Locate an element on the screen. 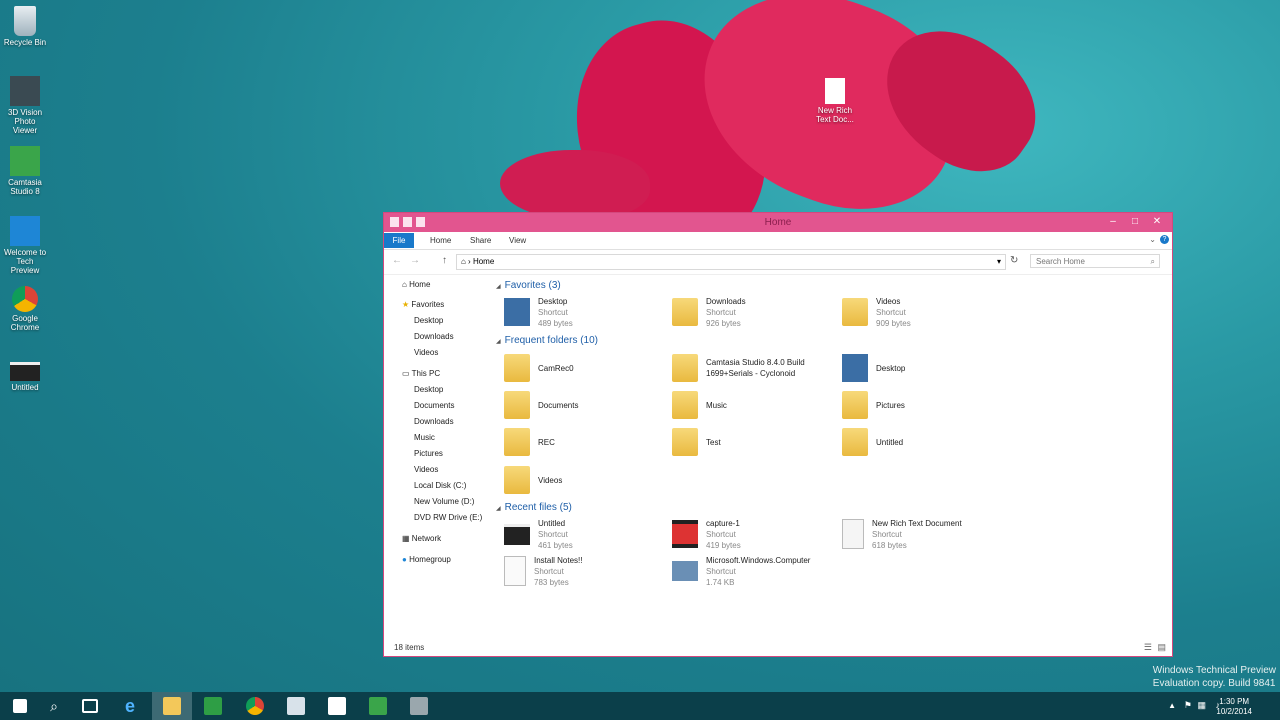 The height and width of the screenshot is (720, 1280). task-view-icon is located at coordinates (90, 706).